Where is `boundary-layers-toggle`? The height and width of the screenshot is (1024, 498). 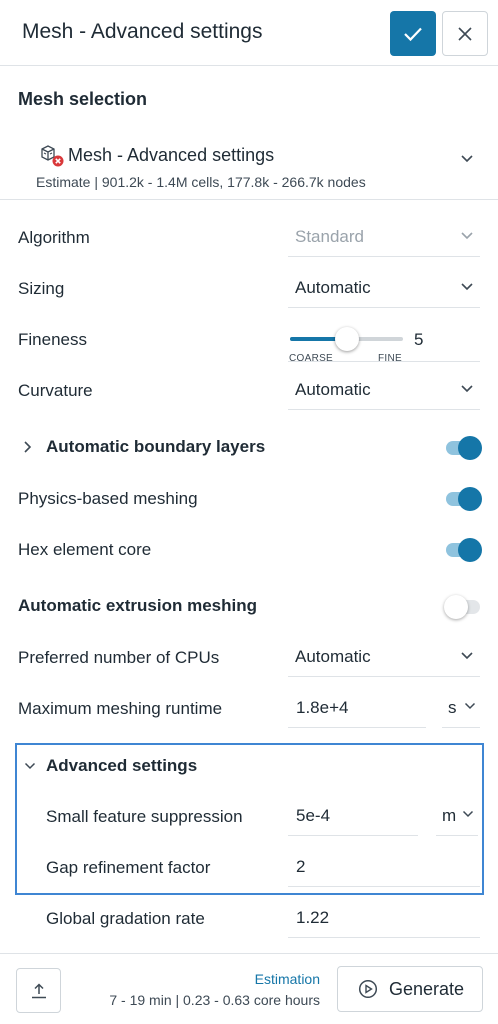
boundary-layers-toggle is located at coordinates (464, 448).